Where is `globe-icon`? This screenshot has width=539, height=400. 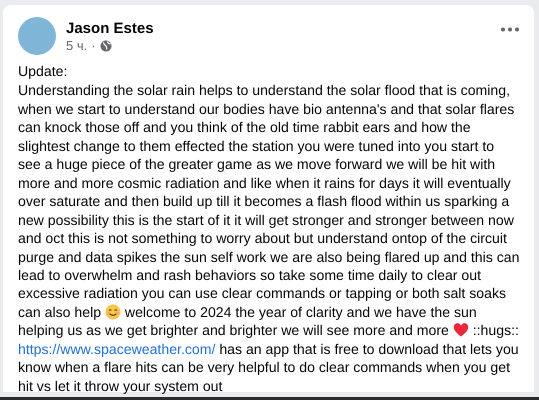 globe-icon is located at coordinates (106, 46).